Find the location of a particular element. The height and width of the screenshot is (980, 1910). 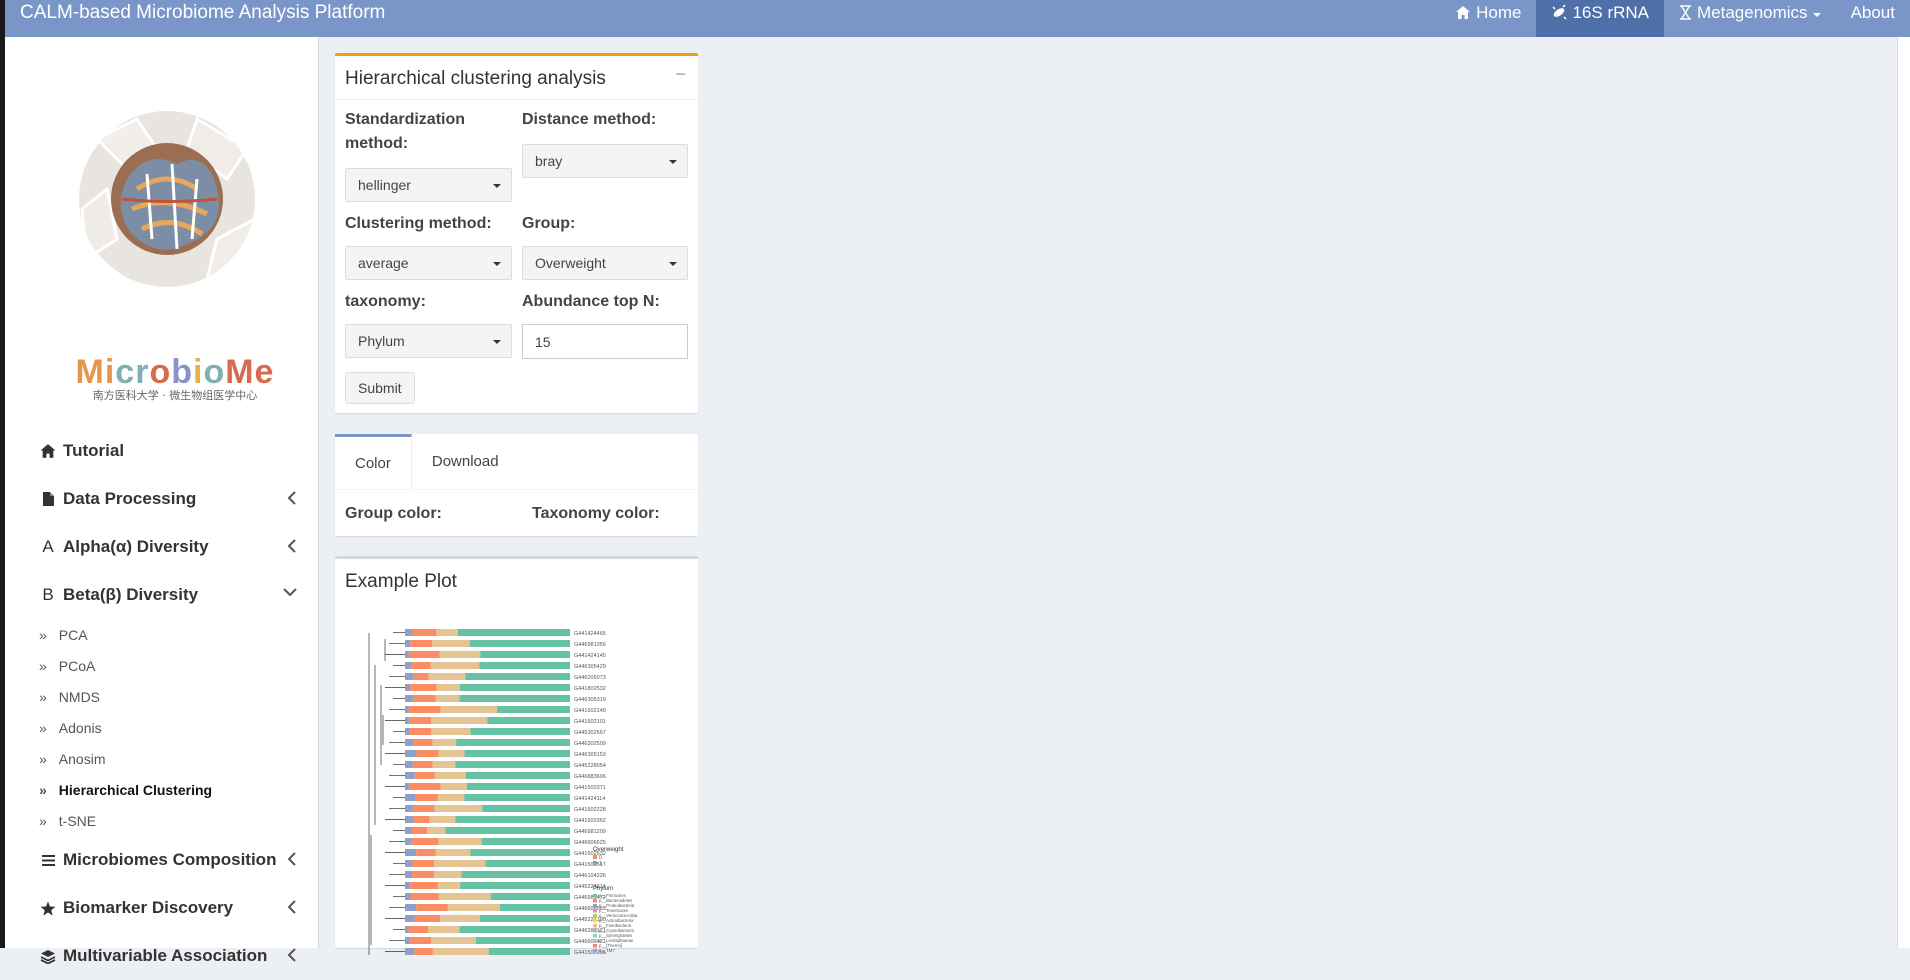

submenu-label: Adonis is located at coordinates (80, 727).